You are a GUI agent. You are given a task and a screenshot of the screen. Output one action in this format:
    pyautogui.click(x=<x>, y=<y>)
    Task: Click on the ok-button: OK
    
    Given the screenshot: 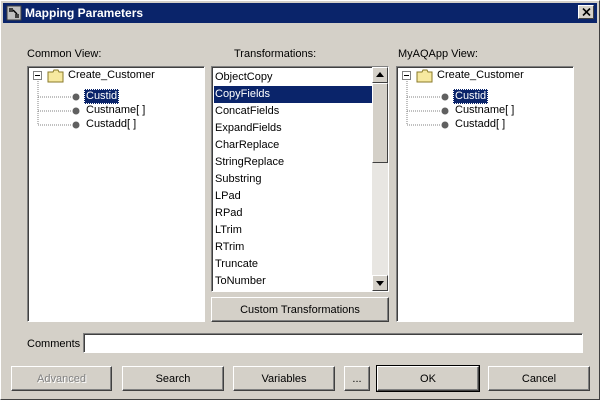 What is the action you would take?
    pyautogui.click(x=428, y=378)
    